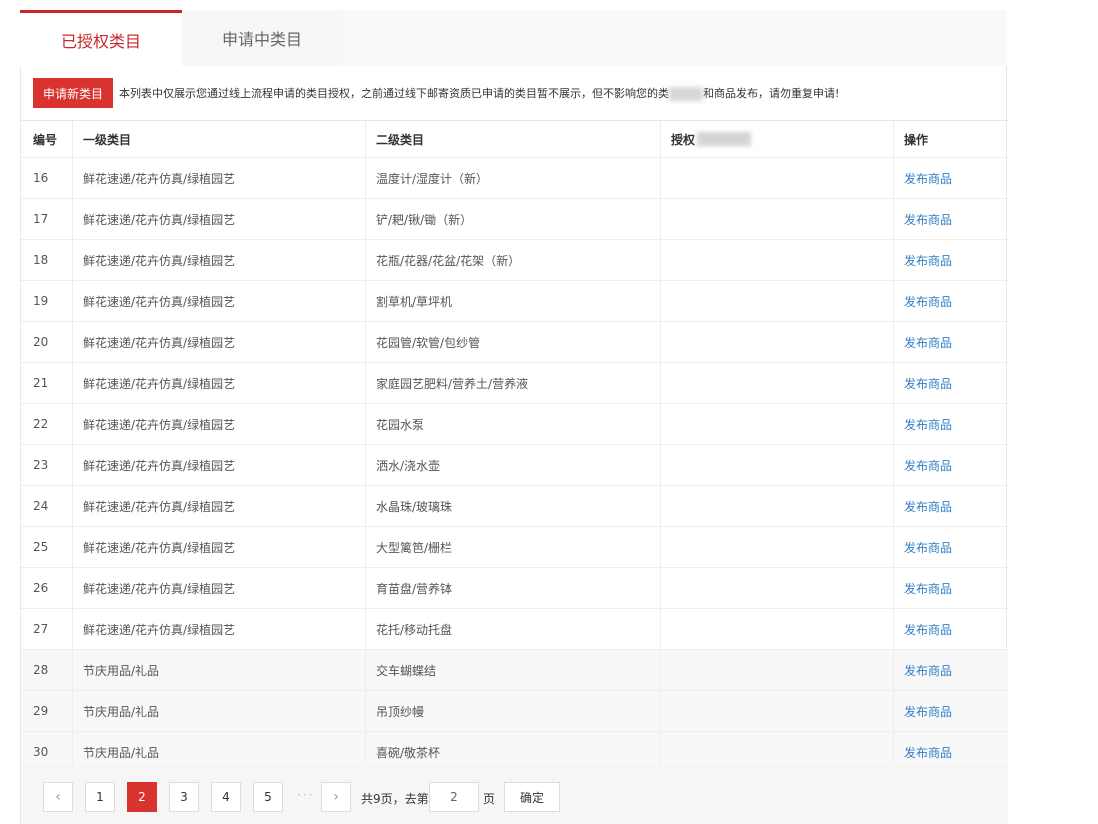 The height and width of the screenshot is (824, 1098). I want to click on table-row: 17 鲜花速递/花卉仿真/绿植园艺 铲/耙/锹/锄（新） 发布商品, so click(514, 218).